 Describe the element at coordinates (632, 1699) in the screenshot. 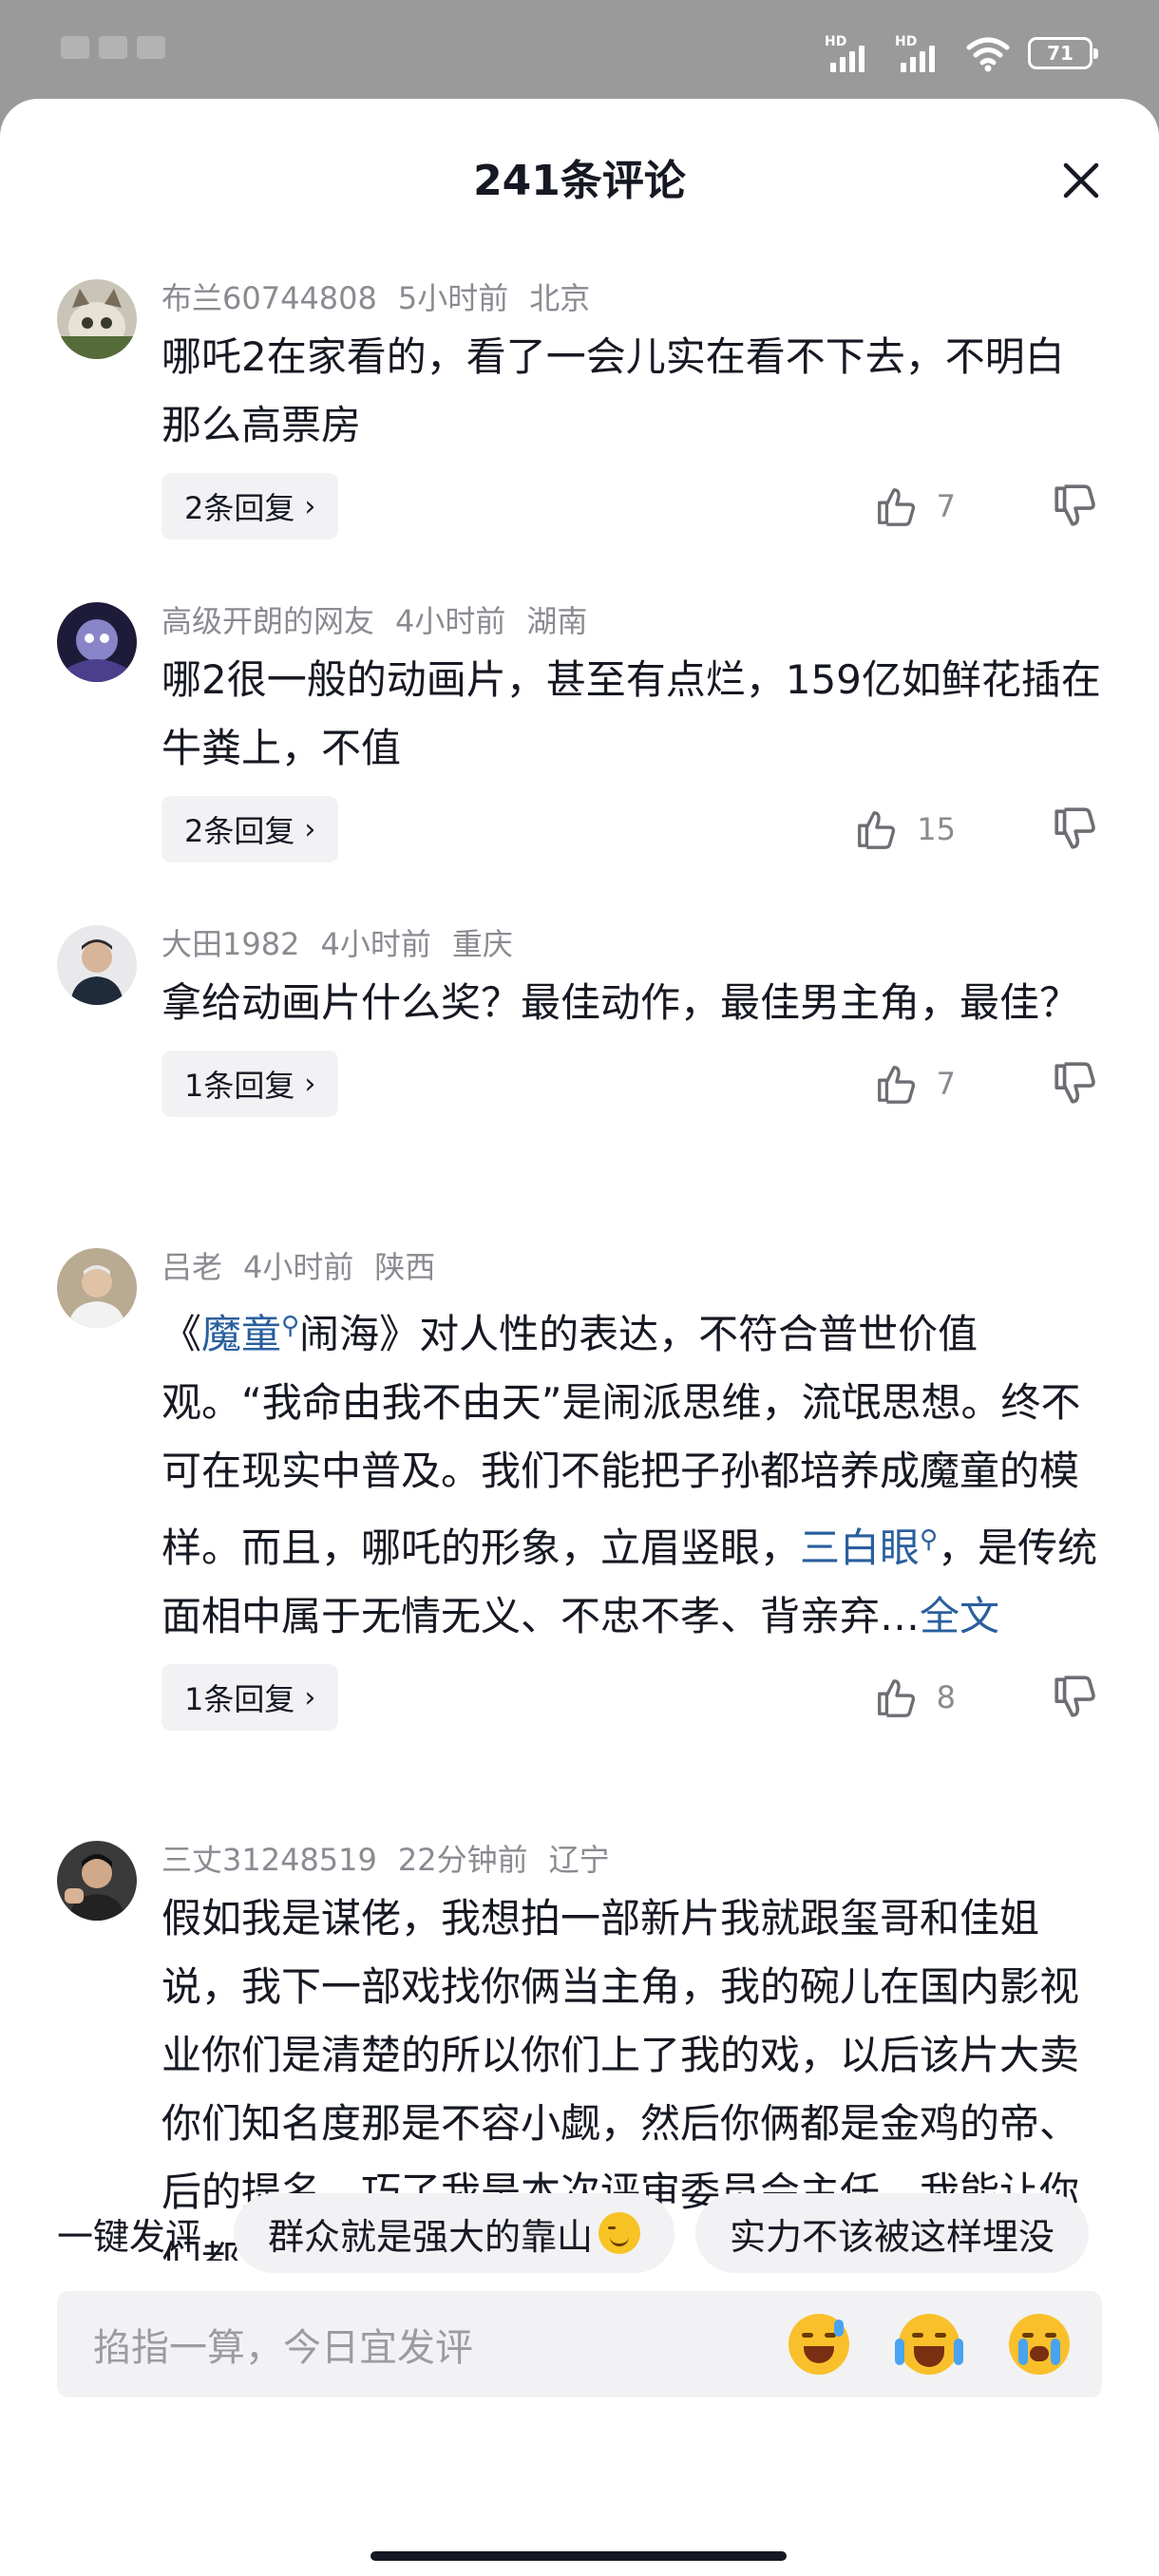

I see `comment-actions: 1条回复 › 8` at that location.